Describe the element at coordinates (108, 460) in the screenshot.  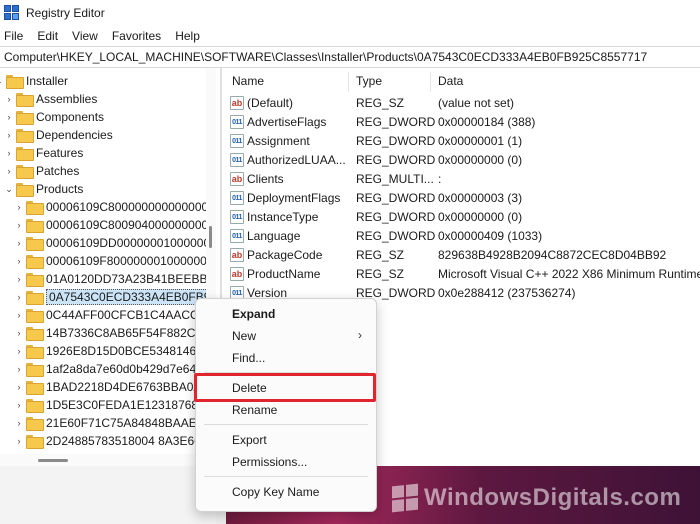
I see `tree-horizontal-scrollbar` at that location.